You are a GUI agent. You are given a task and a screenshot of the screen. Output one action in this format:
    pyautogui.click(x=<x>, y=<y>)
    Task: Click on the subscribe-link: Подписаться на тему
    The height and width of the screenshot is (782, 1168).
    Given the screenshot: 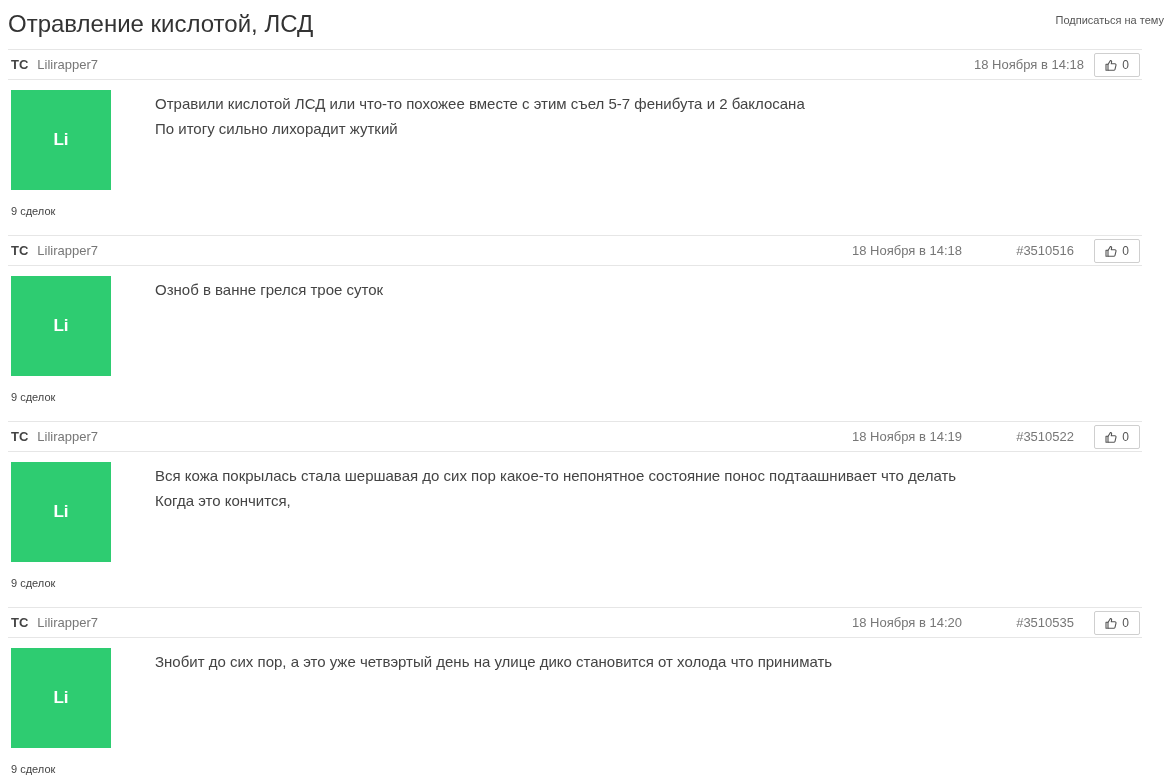 What is the action you would take?
    pyautogui.click(x=1109, y=20)
    